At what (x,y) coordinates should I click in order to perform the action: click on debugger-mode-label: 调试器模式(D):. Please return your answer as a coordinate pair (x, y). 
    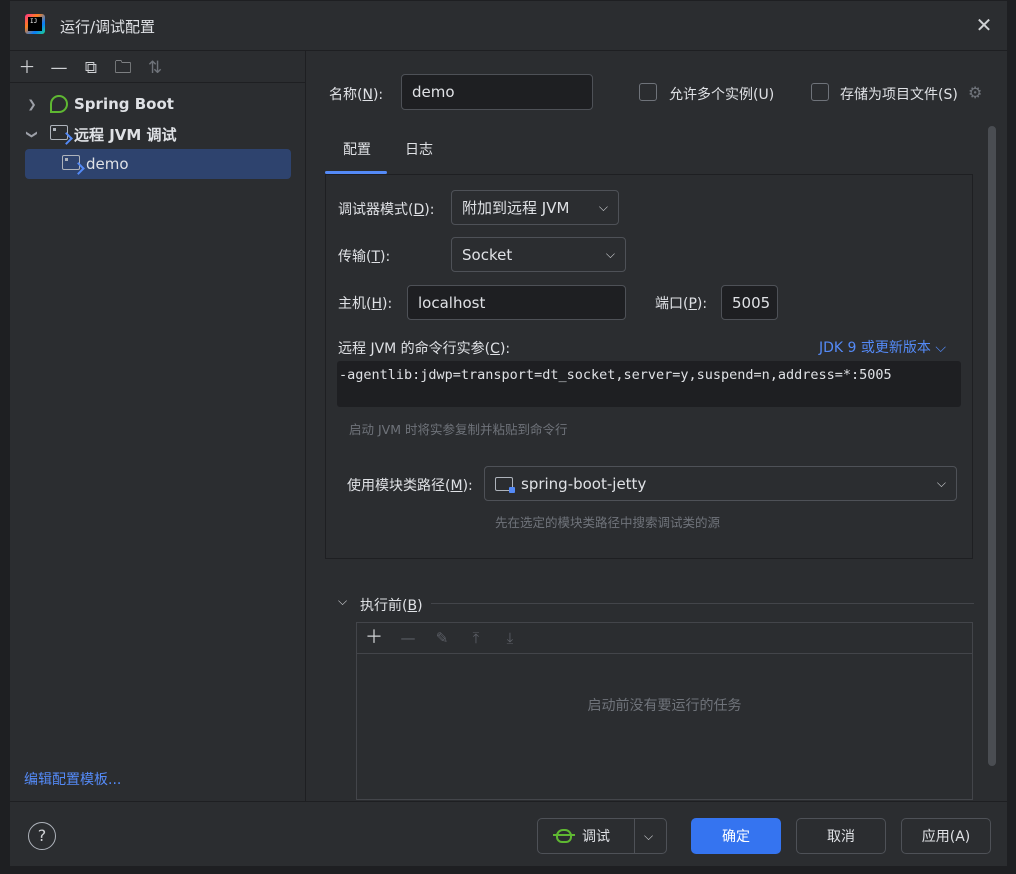
    Looking at the image, I should click on (386, 210).